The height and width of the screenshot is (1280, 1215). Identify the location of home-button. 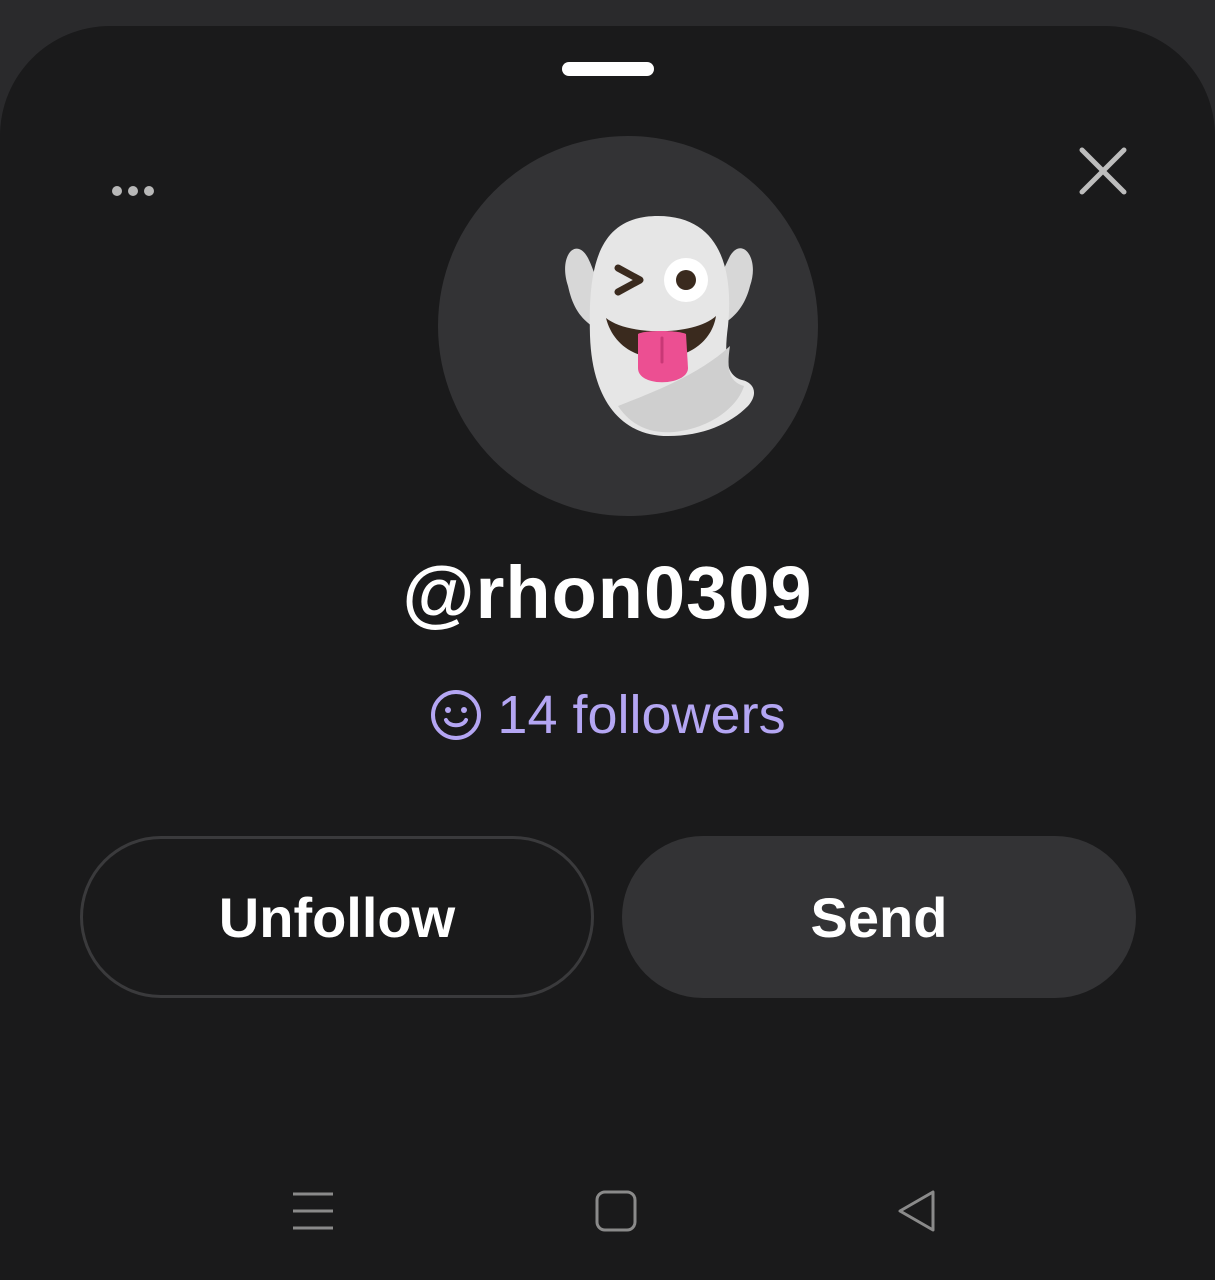
(616, 1211).